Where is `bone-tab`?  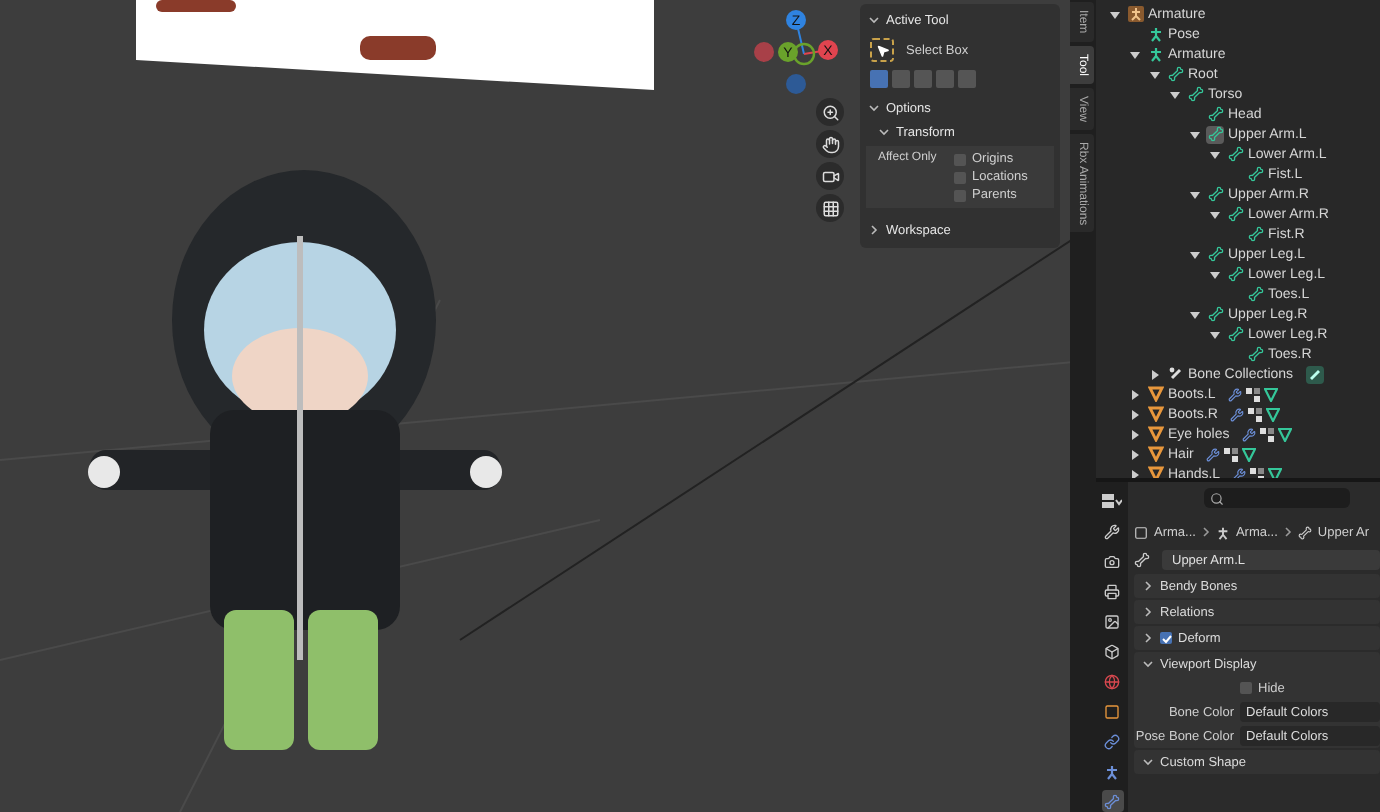 bone-tab is located at coordinates (1112, 801).